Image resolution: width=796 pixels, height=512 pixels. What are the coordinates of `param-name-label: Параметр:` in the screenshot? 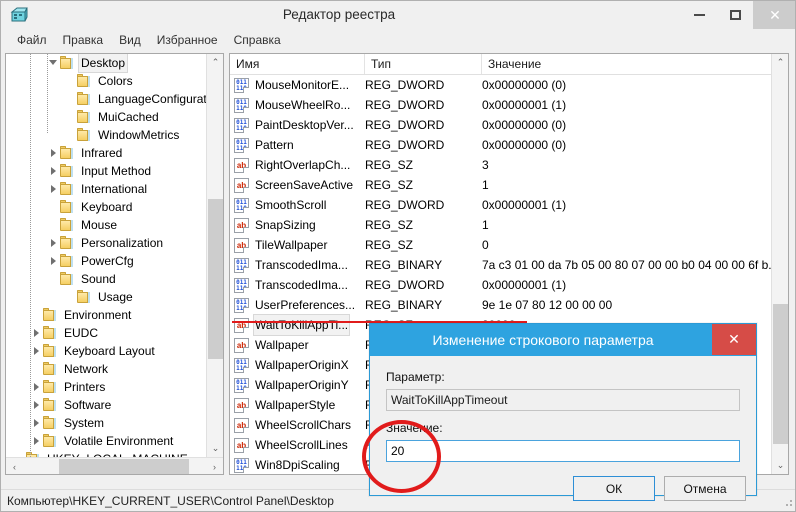 It's located at (415, 377).